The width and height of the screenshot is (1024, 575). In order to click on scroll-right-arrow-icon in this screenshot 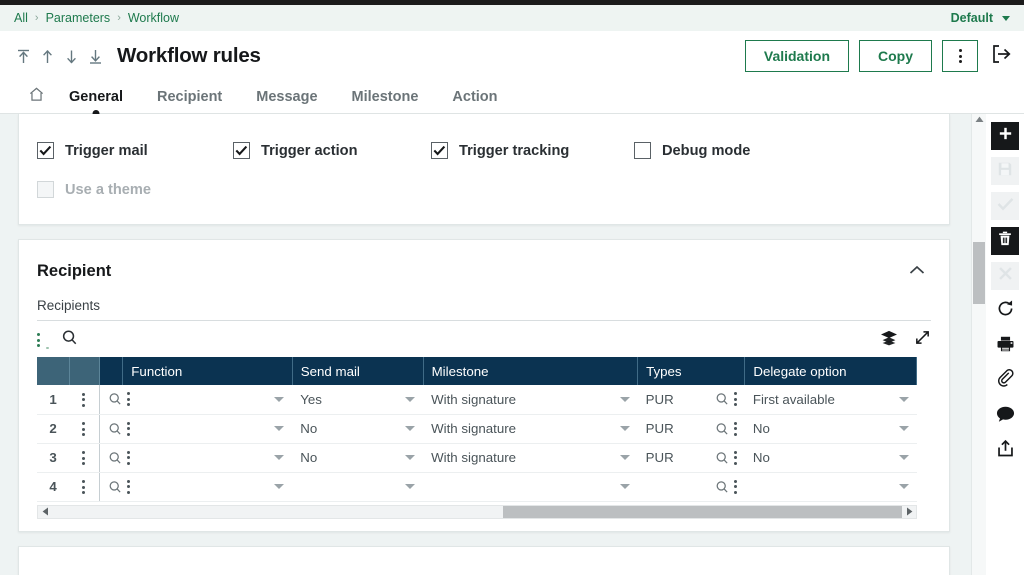, I will do `click(909, 511)`.